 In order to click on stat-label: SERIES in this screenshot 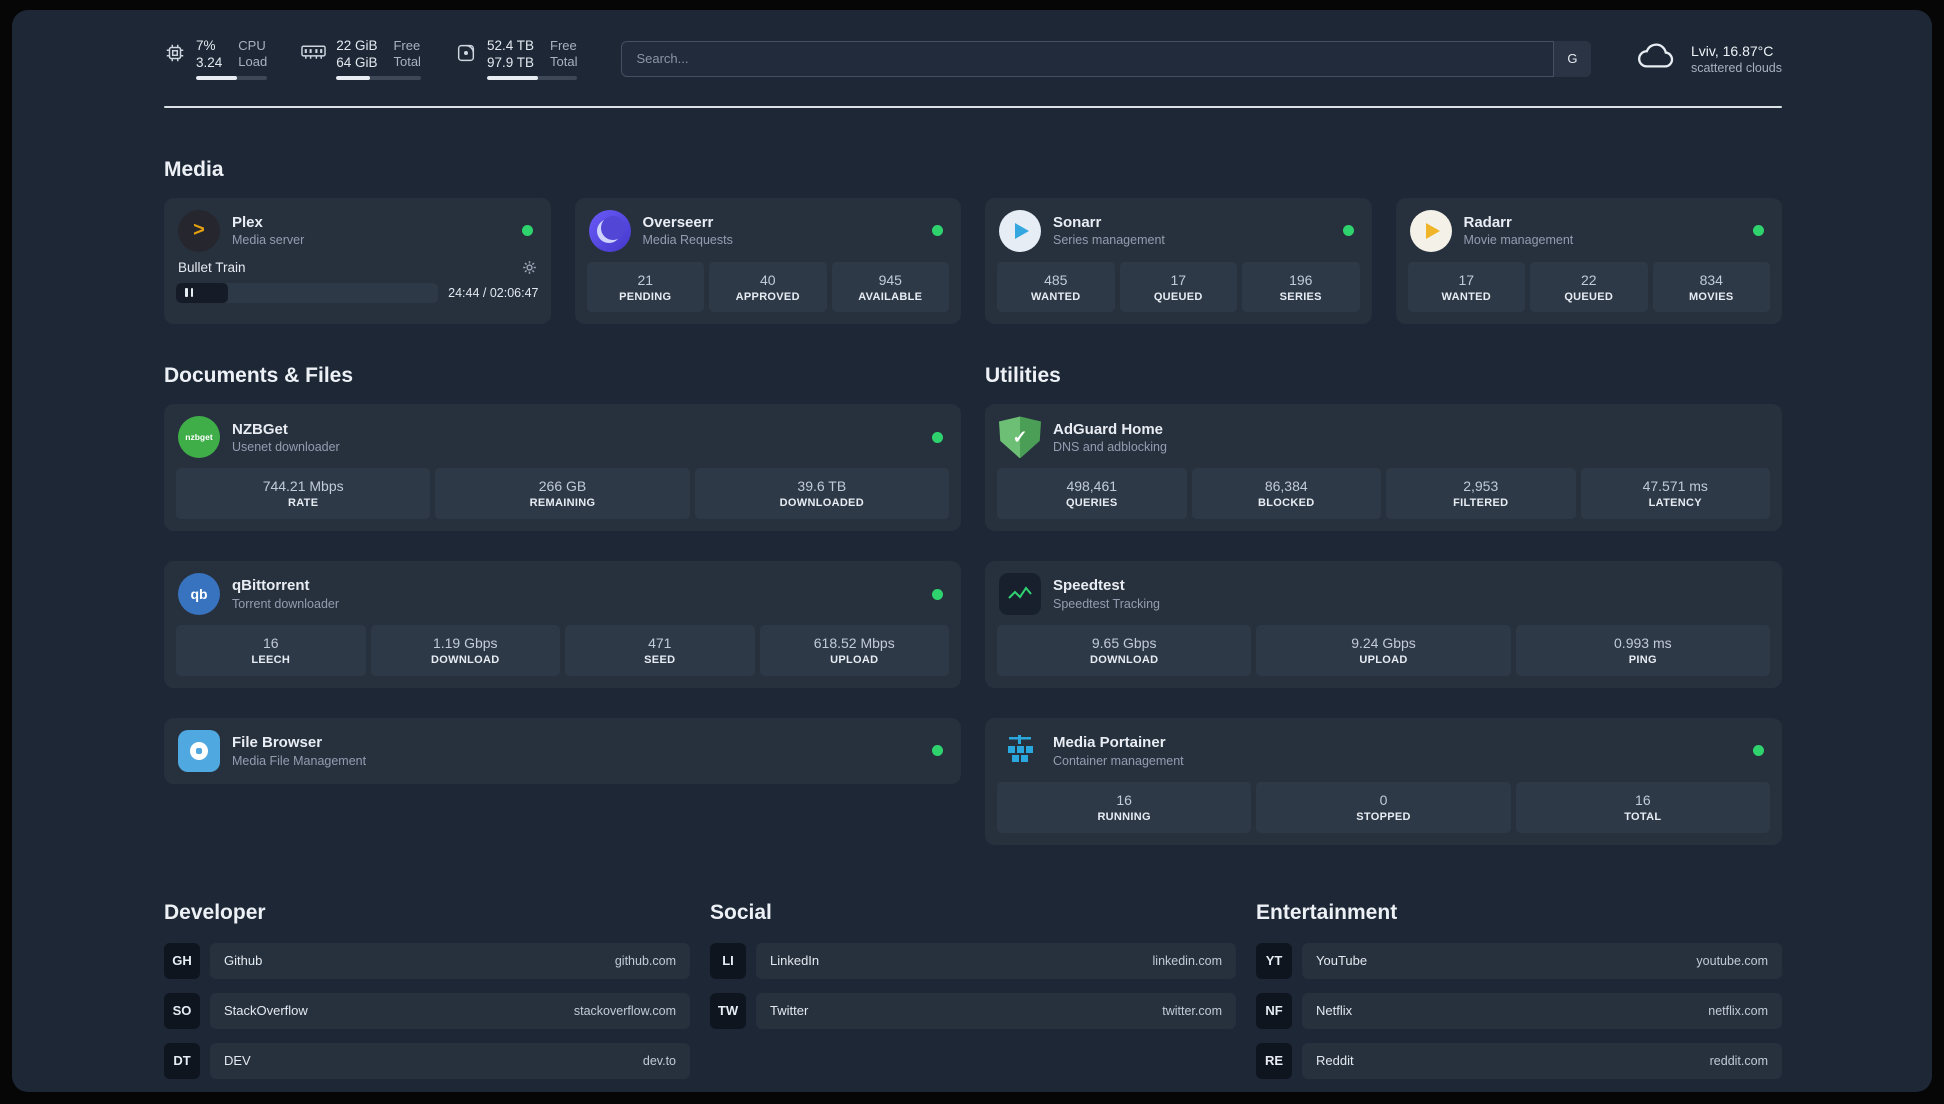, I will do `click(1300, 296)`.